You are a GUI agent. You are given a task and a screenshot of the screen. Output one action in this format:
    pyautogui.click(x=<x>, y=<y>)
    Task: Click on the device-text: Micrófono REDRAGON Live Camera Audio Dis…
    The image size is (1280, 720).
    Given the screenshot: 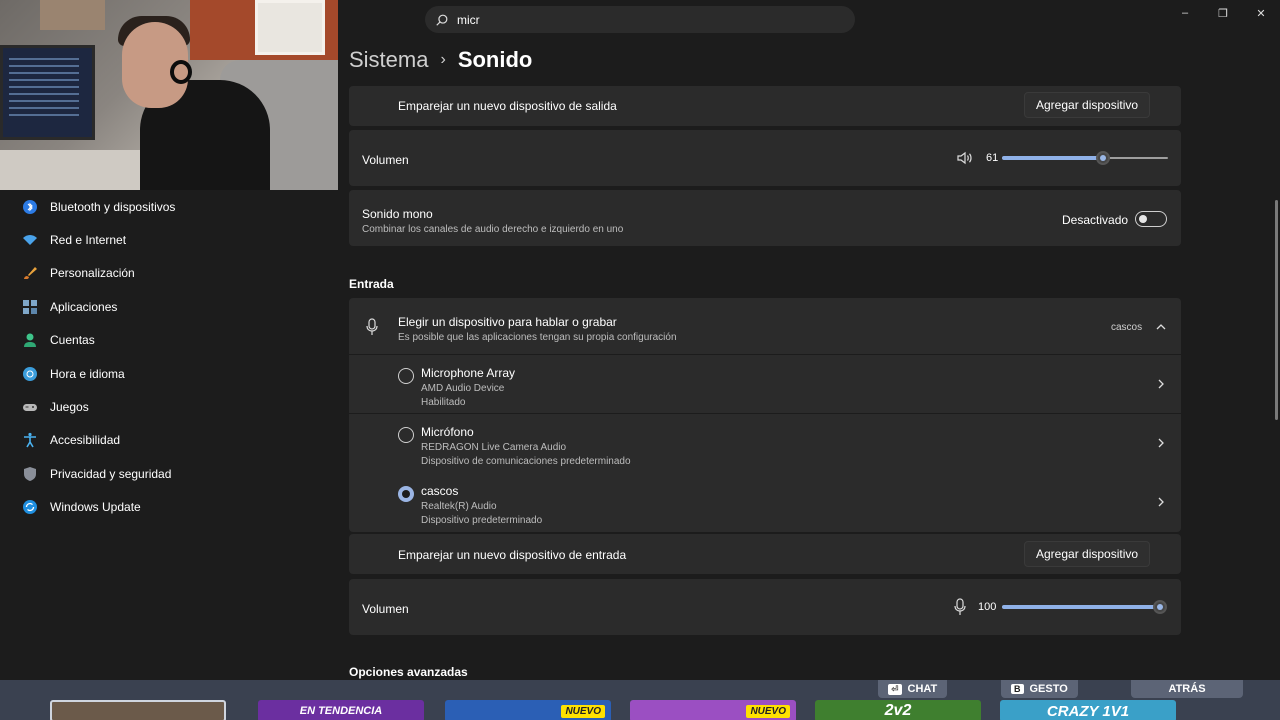 What is the action you would take?
    pyautogui.click(x=526, y=446)
    